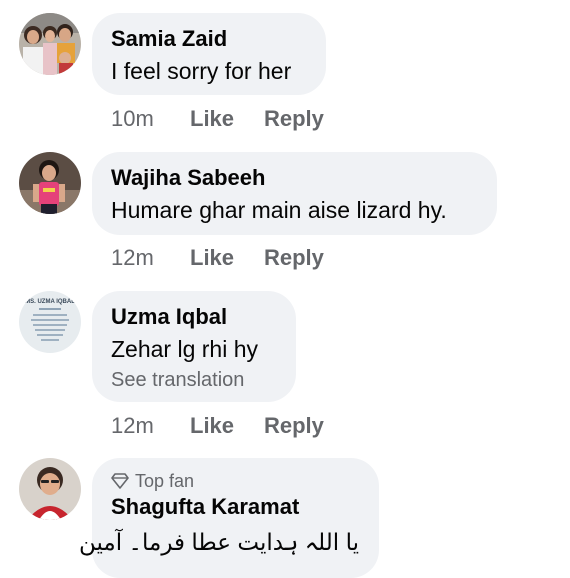 The height and width of the screenshot is (578, 570). Describe the element at coordinates (177, 380) in the screenshot. I see `see-translation-link: See translation` at that location.